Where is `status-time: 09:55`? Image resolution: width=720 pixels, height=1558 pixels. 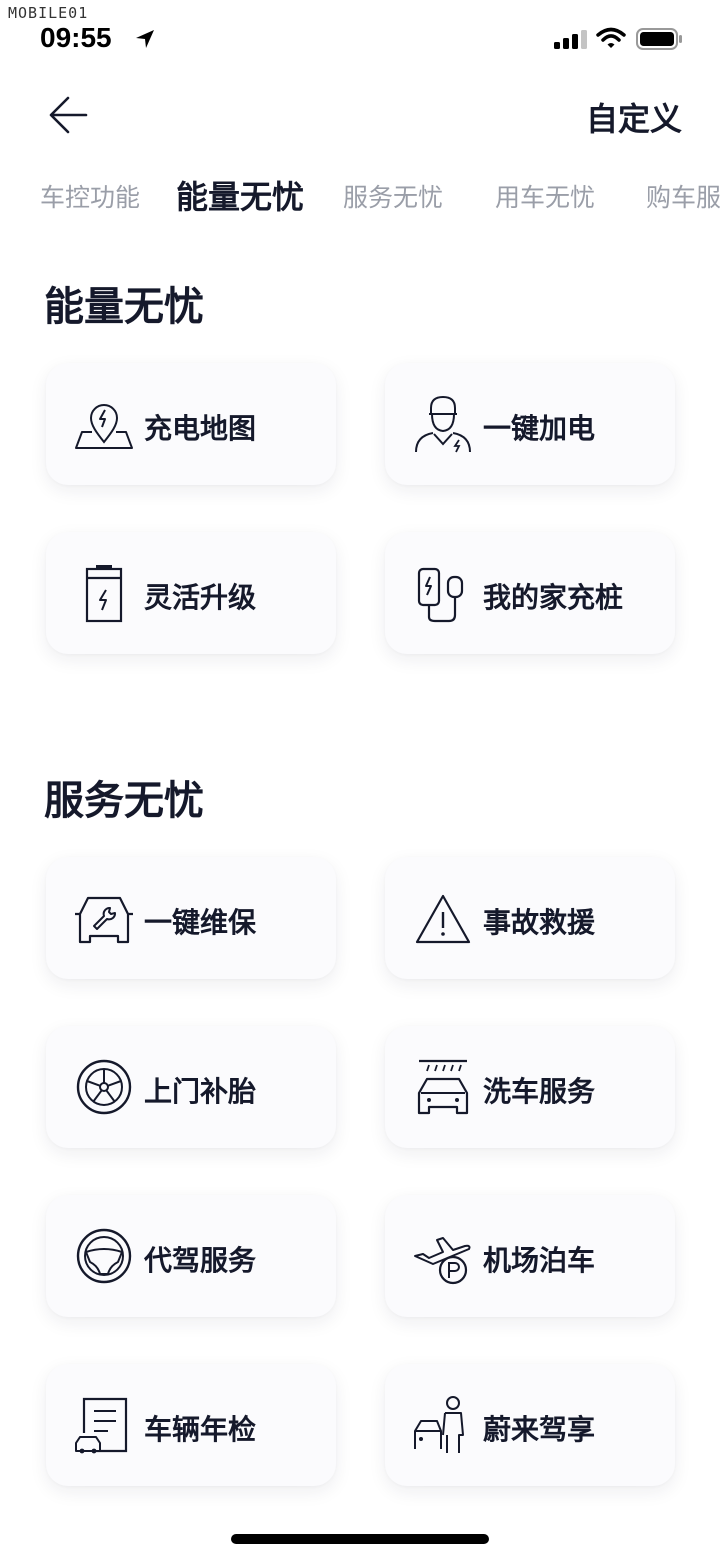 status-time: 09:55 is located at coordinates (76, 37).